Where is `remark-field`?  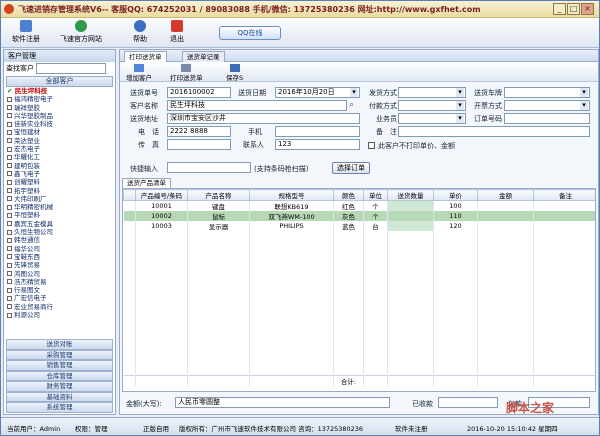 remark-field is located at coordinates (494, 131).